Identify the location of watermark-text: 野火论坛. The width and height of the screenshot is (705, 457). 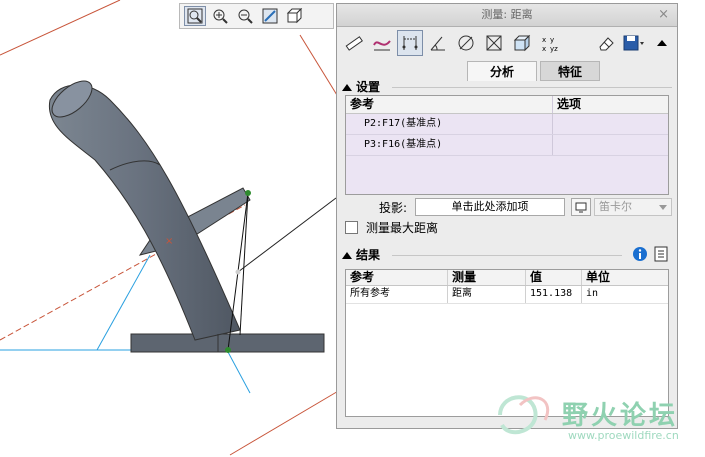
(620, 416).